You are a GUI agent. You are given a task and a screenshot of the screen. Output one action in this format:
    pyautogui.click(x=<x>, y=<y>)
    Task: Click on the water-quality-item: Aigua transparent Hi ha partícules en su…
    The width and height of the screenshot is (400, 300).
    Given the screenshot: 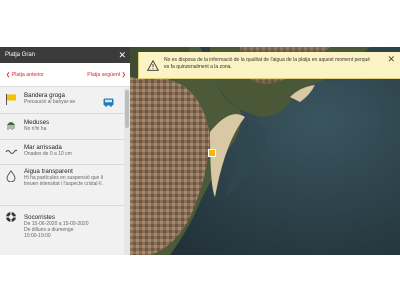 What is the action you would take?
    pyautogui.click(x=62, y=185)
    